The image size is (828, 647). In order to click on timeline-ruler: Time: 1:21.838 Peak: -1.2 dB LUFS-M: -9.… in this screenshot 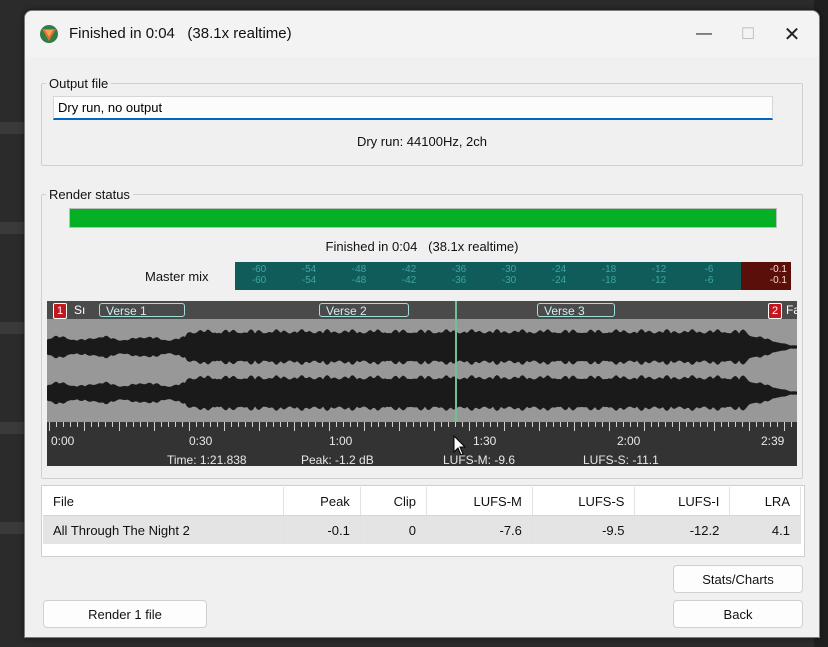, I will do `click(422, 444)`.